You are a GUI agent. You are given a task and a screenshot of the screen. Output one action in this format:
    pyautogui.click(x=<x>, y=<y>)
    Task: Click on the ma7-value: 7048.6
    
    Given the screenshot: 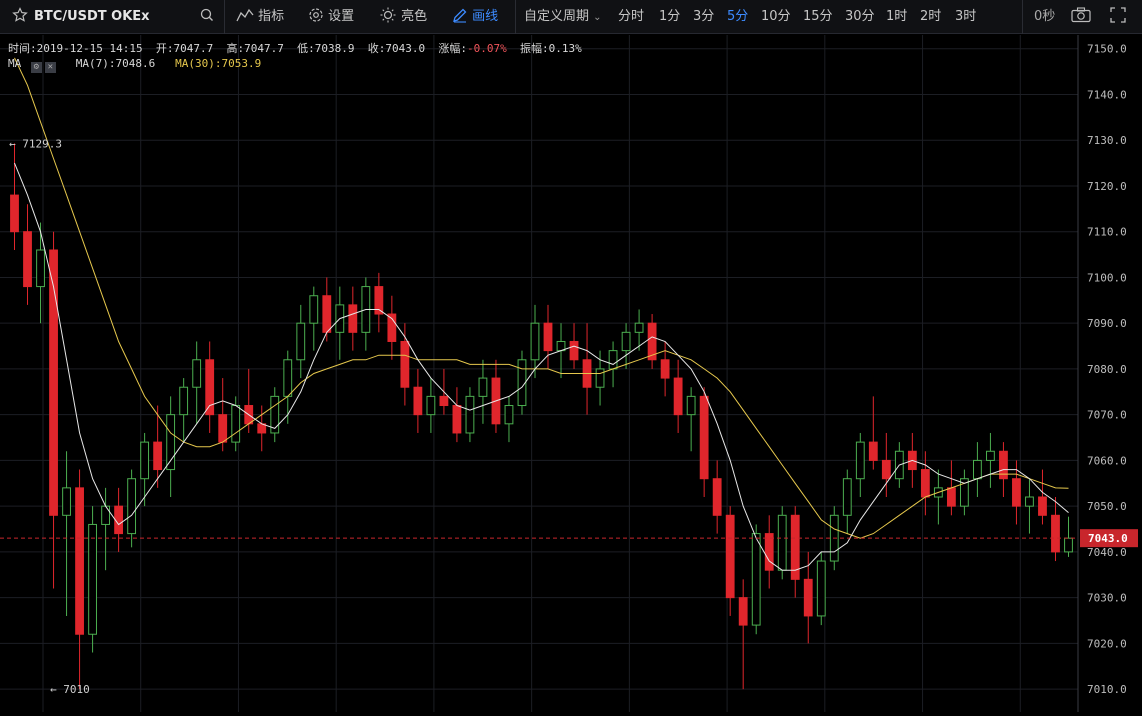 What is the action you would take?
    pyautogui.click(x=135, y=63)
    